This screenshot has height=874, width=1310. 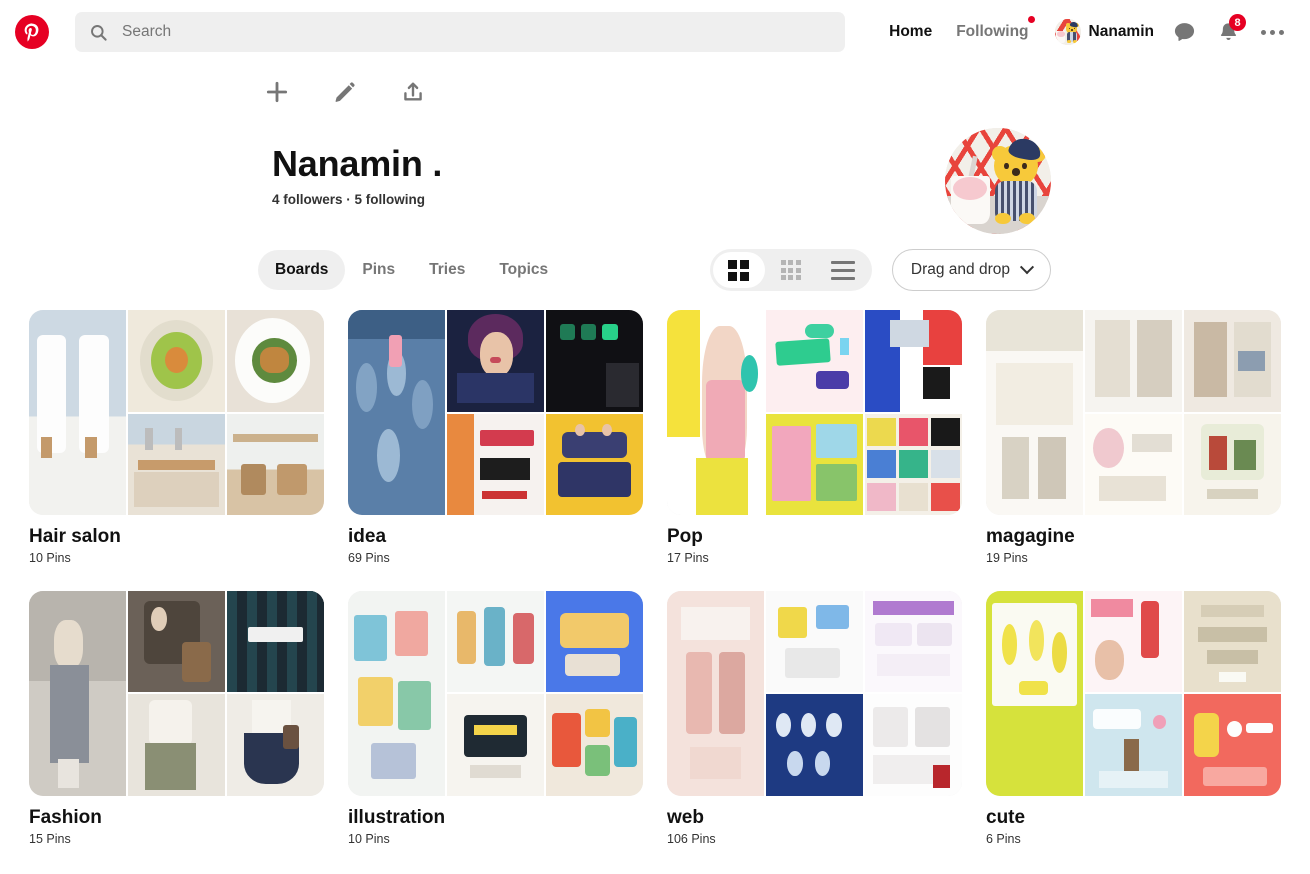 I want to click on profile-tabs: Boards Pins Tries Topics, so click(x=411, y=270).